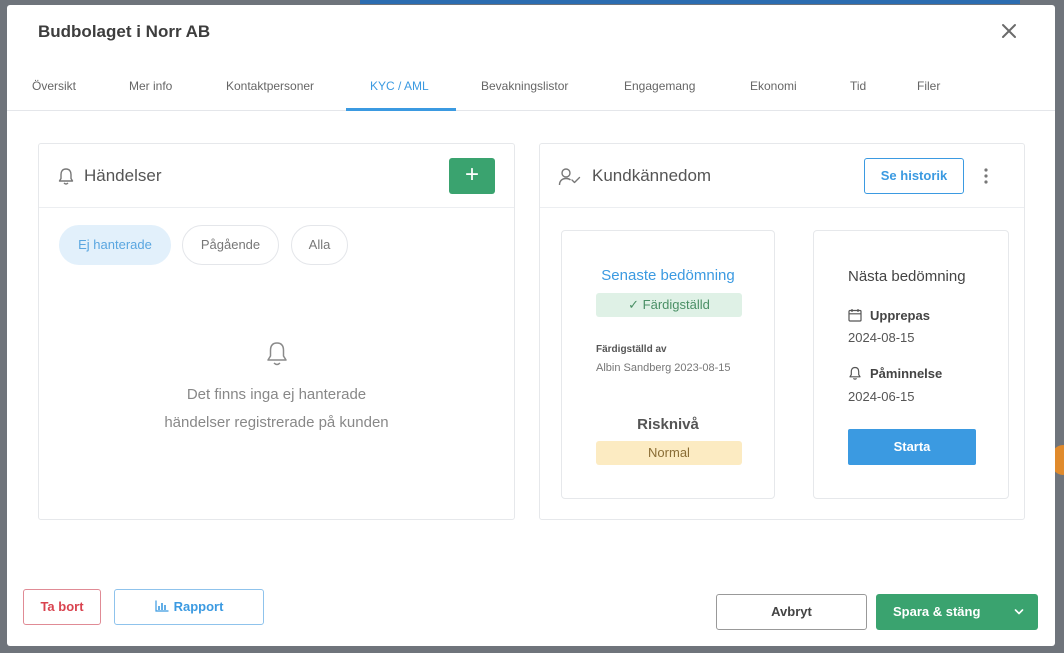  I want to click on chevron-down-icon, so click(1019, 619).